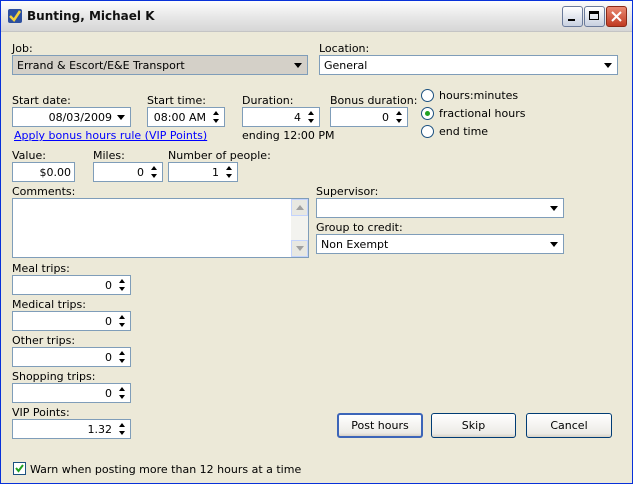  Describe the element at coordinates (110, 135) in the screenshot. I see `apply-bonus-link: Apply bonus hours rule (VIP Points)` at that location.